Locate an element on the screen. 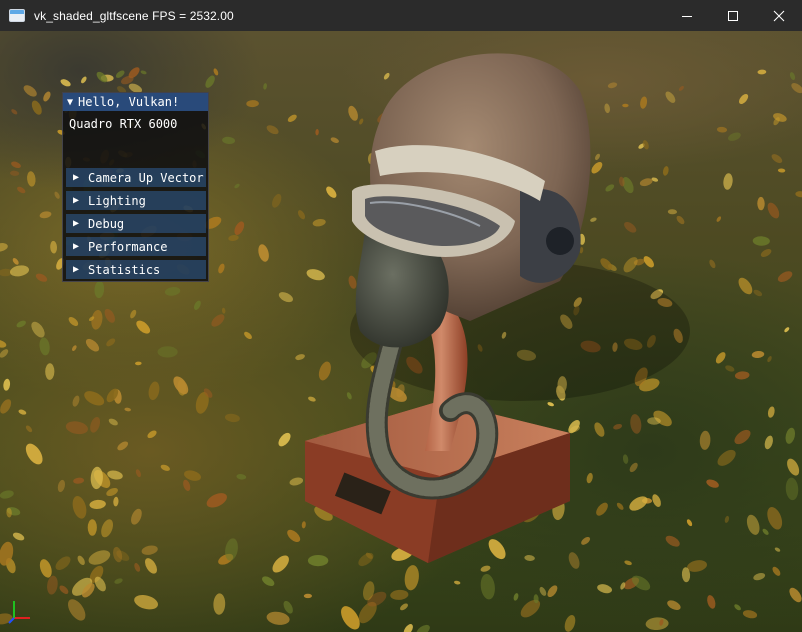 This screenshot has width=802, height=632. header-performance: ▶ Performance is located at coordinates (136, 246).